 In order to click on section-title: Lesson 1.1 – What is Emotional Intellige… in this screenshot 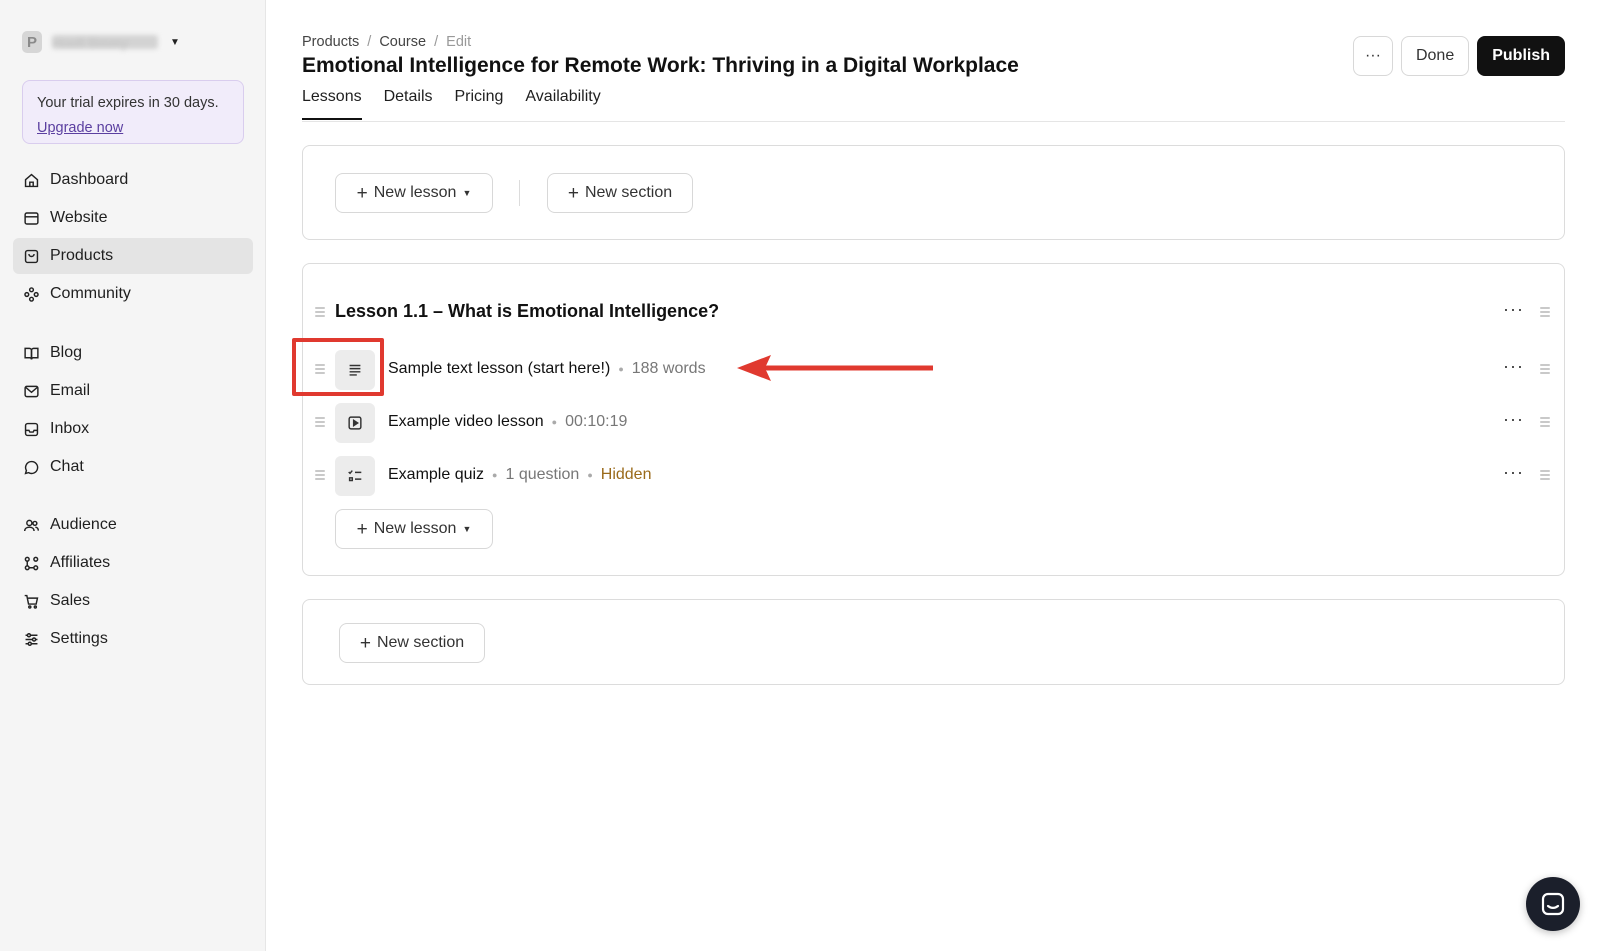, I will do `click(527, 311)`.